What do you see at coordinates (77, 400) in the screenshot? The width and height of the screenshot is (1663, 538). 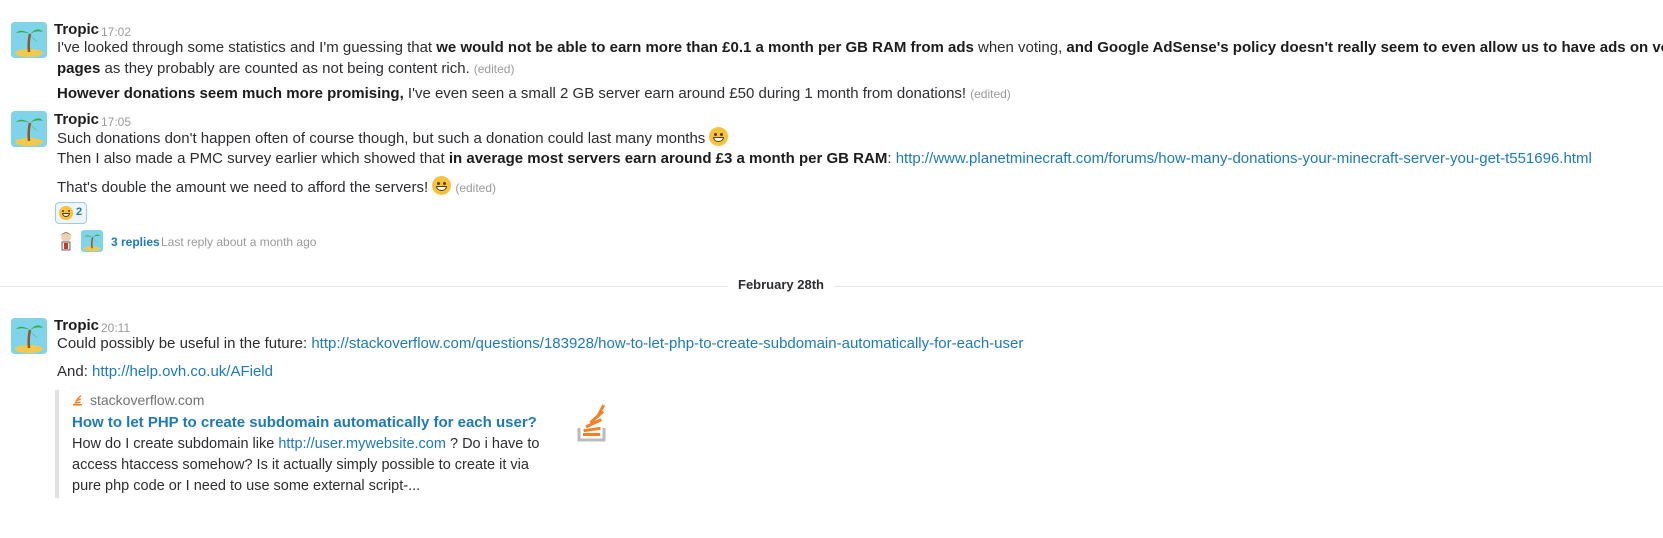 I see `stackoverflow-icon` at bounding box center [77, 400].